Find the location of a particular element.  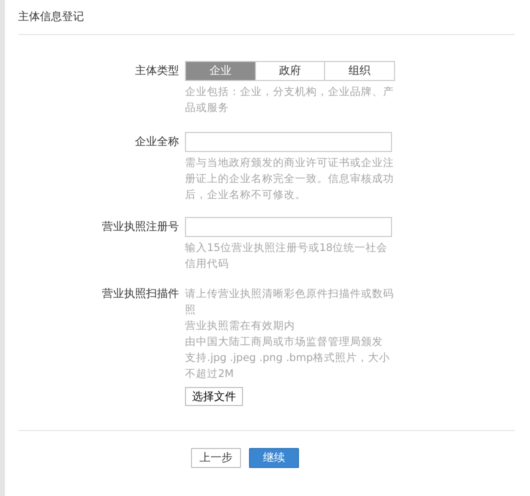

hint-text: 营业执照需在有效期内 is located at coordinates (240, 326).